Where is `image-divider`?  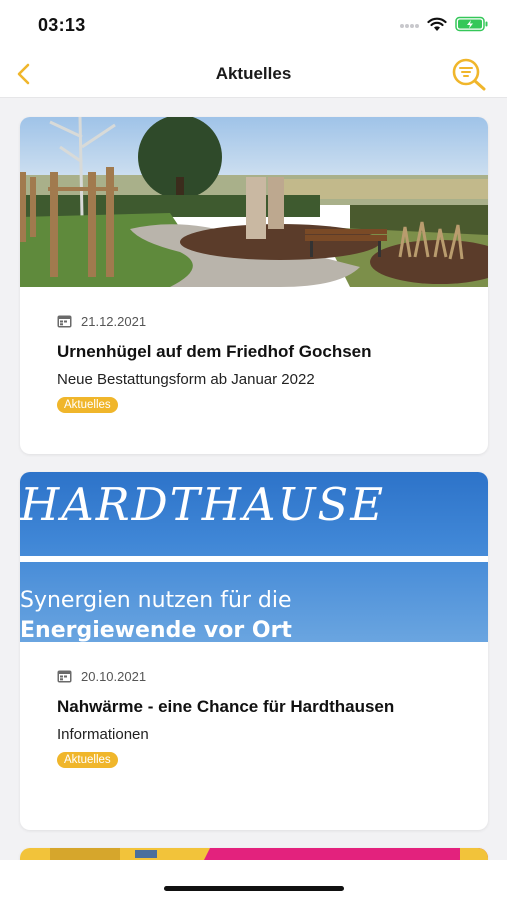 image-divider is located at coordinates (254, 559).